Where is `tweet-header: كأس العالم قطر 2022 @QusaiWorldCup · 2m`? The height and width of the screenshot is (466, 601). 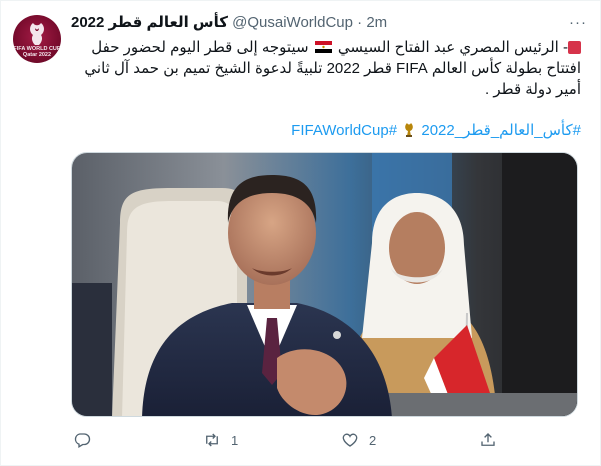 tweet-header: كأس العالم قطر 2022 @QusaiWorldCup · 2m is located at coordinates (331, 23).